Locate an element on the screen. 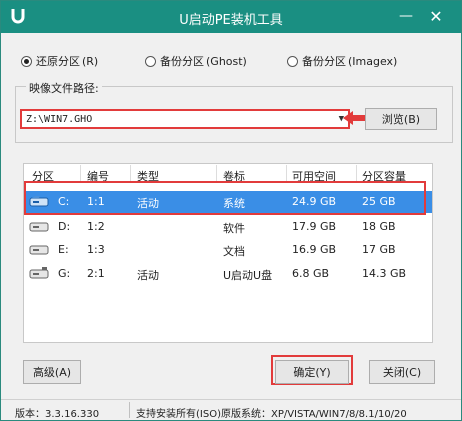 This screenshot has width=462, height=421. close-icon: ✕ is located at coordinates (436, 16).